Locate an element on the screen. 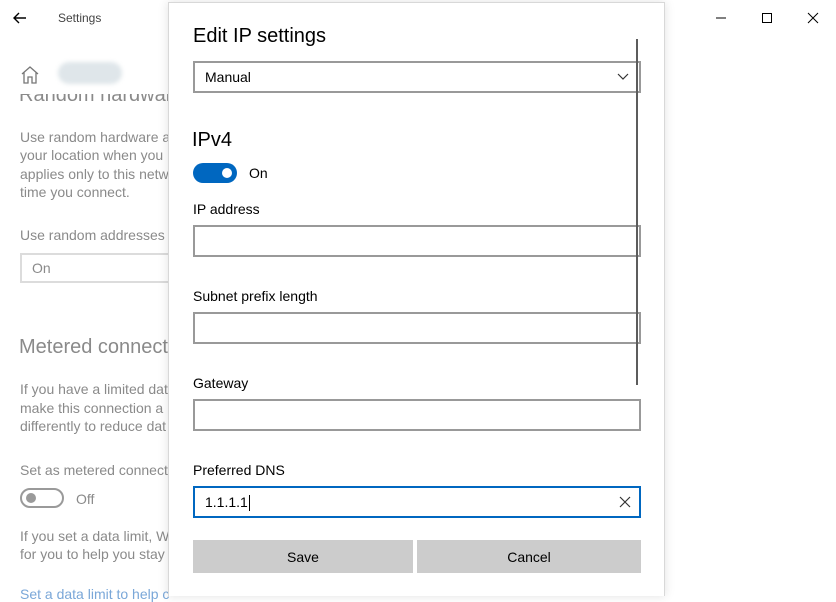 Image resolution: width=836 pixels, height=602 pixels. ipv4-toggle-text: On is located at coordinates (258, 173).